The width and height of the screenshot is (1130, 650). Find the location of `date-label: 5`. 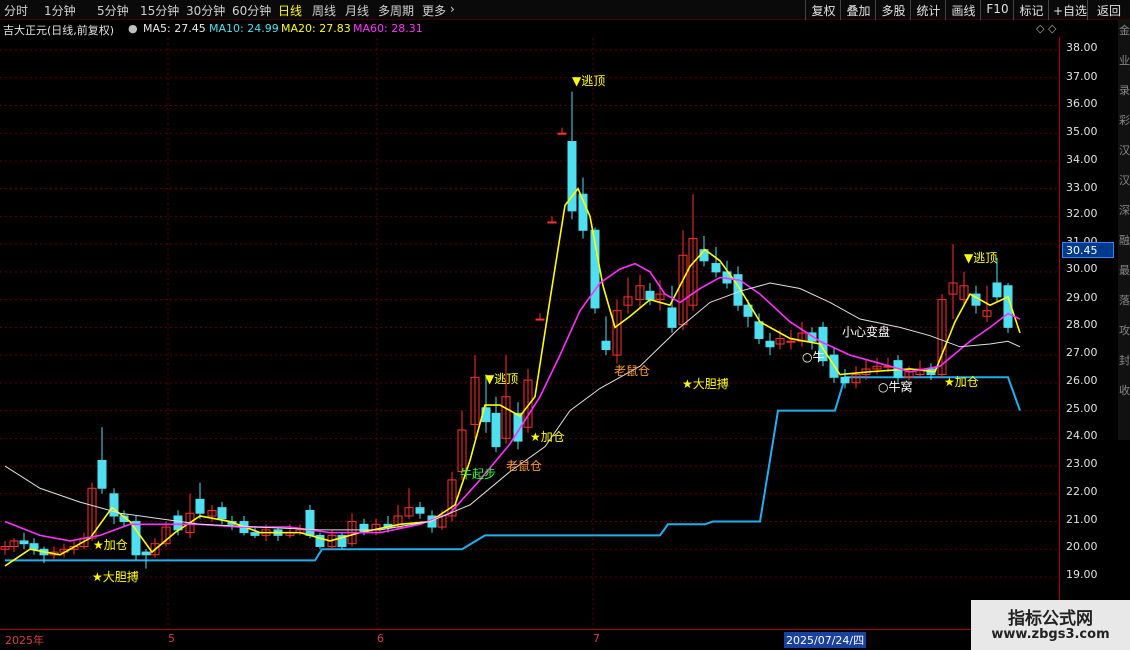

date-label: 5 is located at coordinates (171, 638).